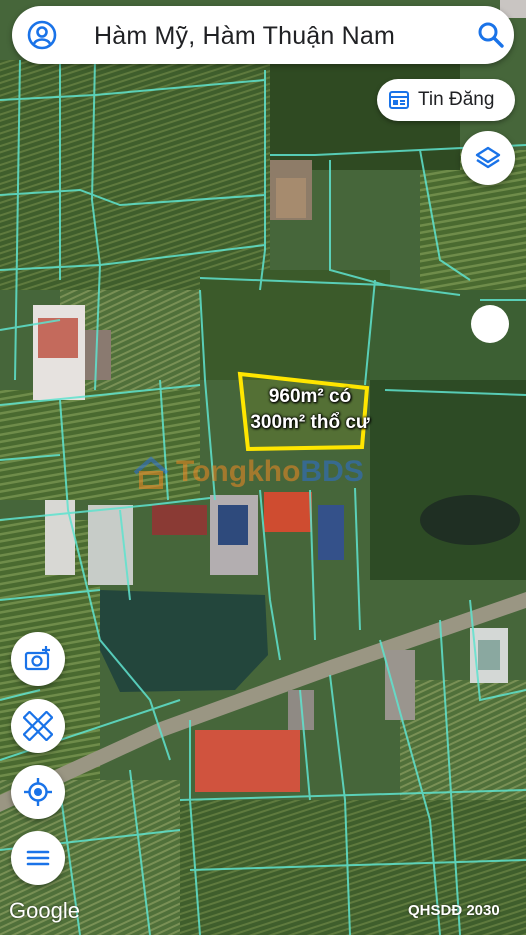 This screenshot has height=935, width=526. I want to click on measure-button, so click(38, 726).